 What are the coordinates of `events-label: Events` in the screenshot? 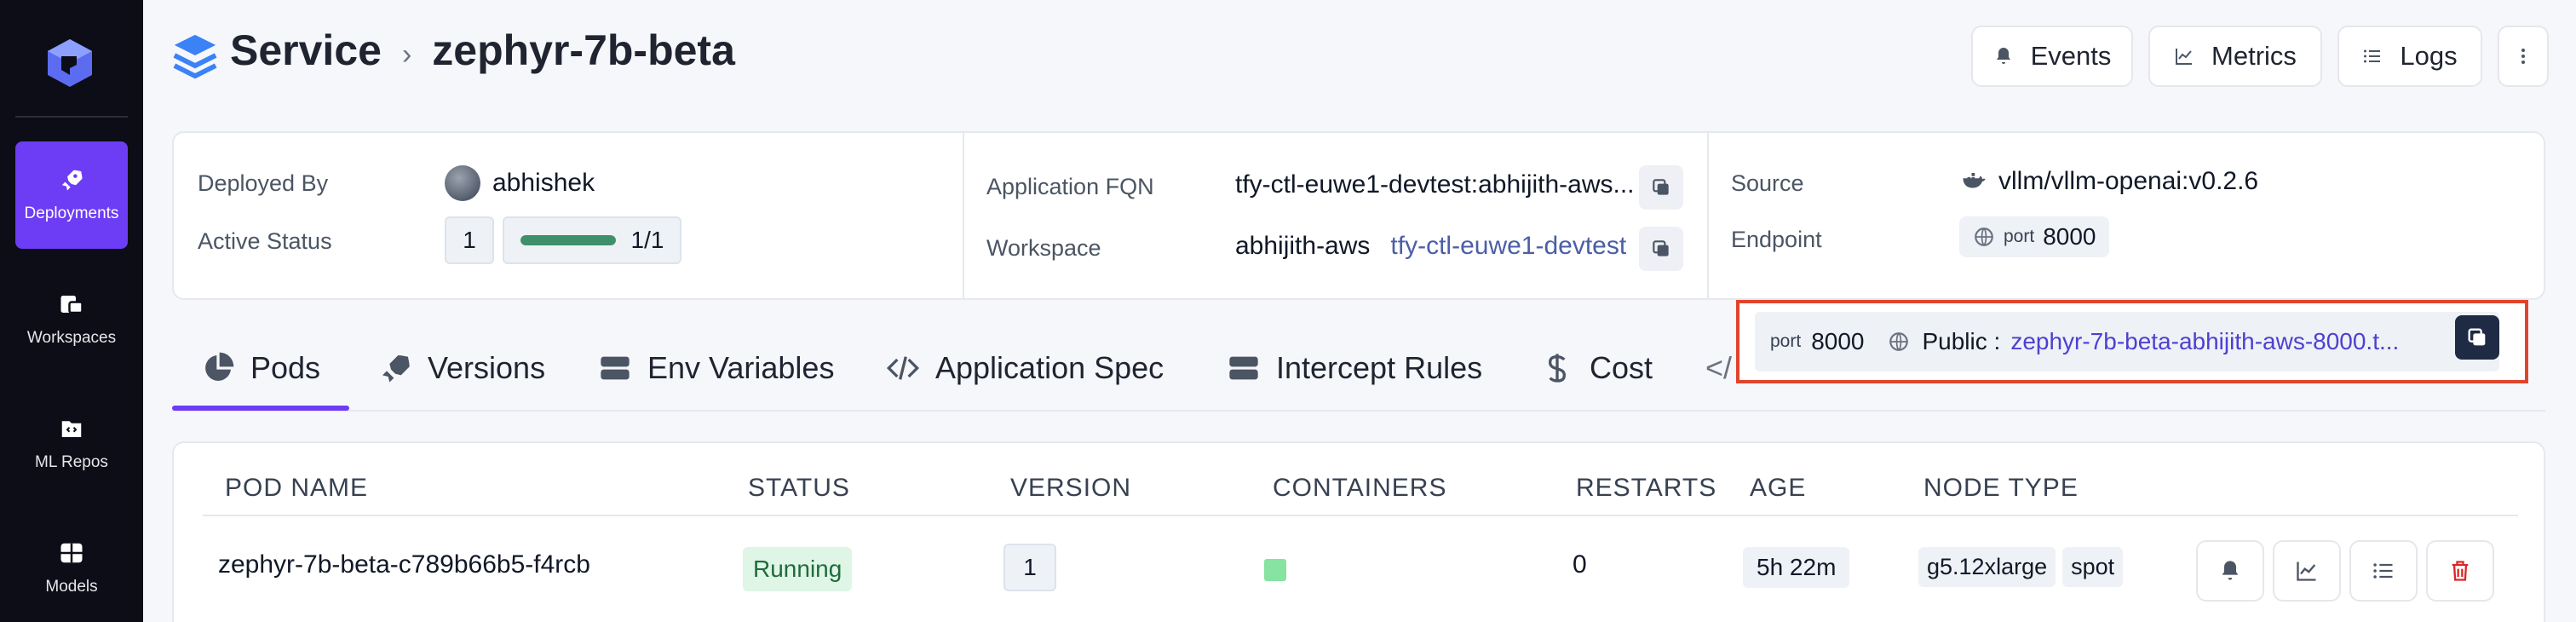 It's located at (2071, 56).